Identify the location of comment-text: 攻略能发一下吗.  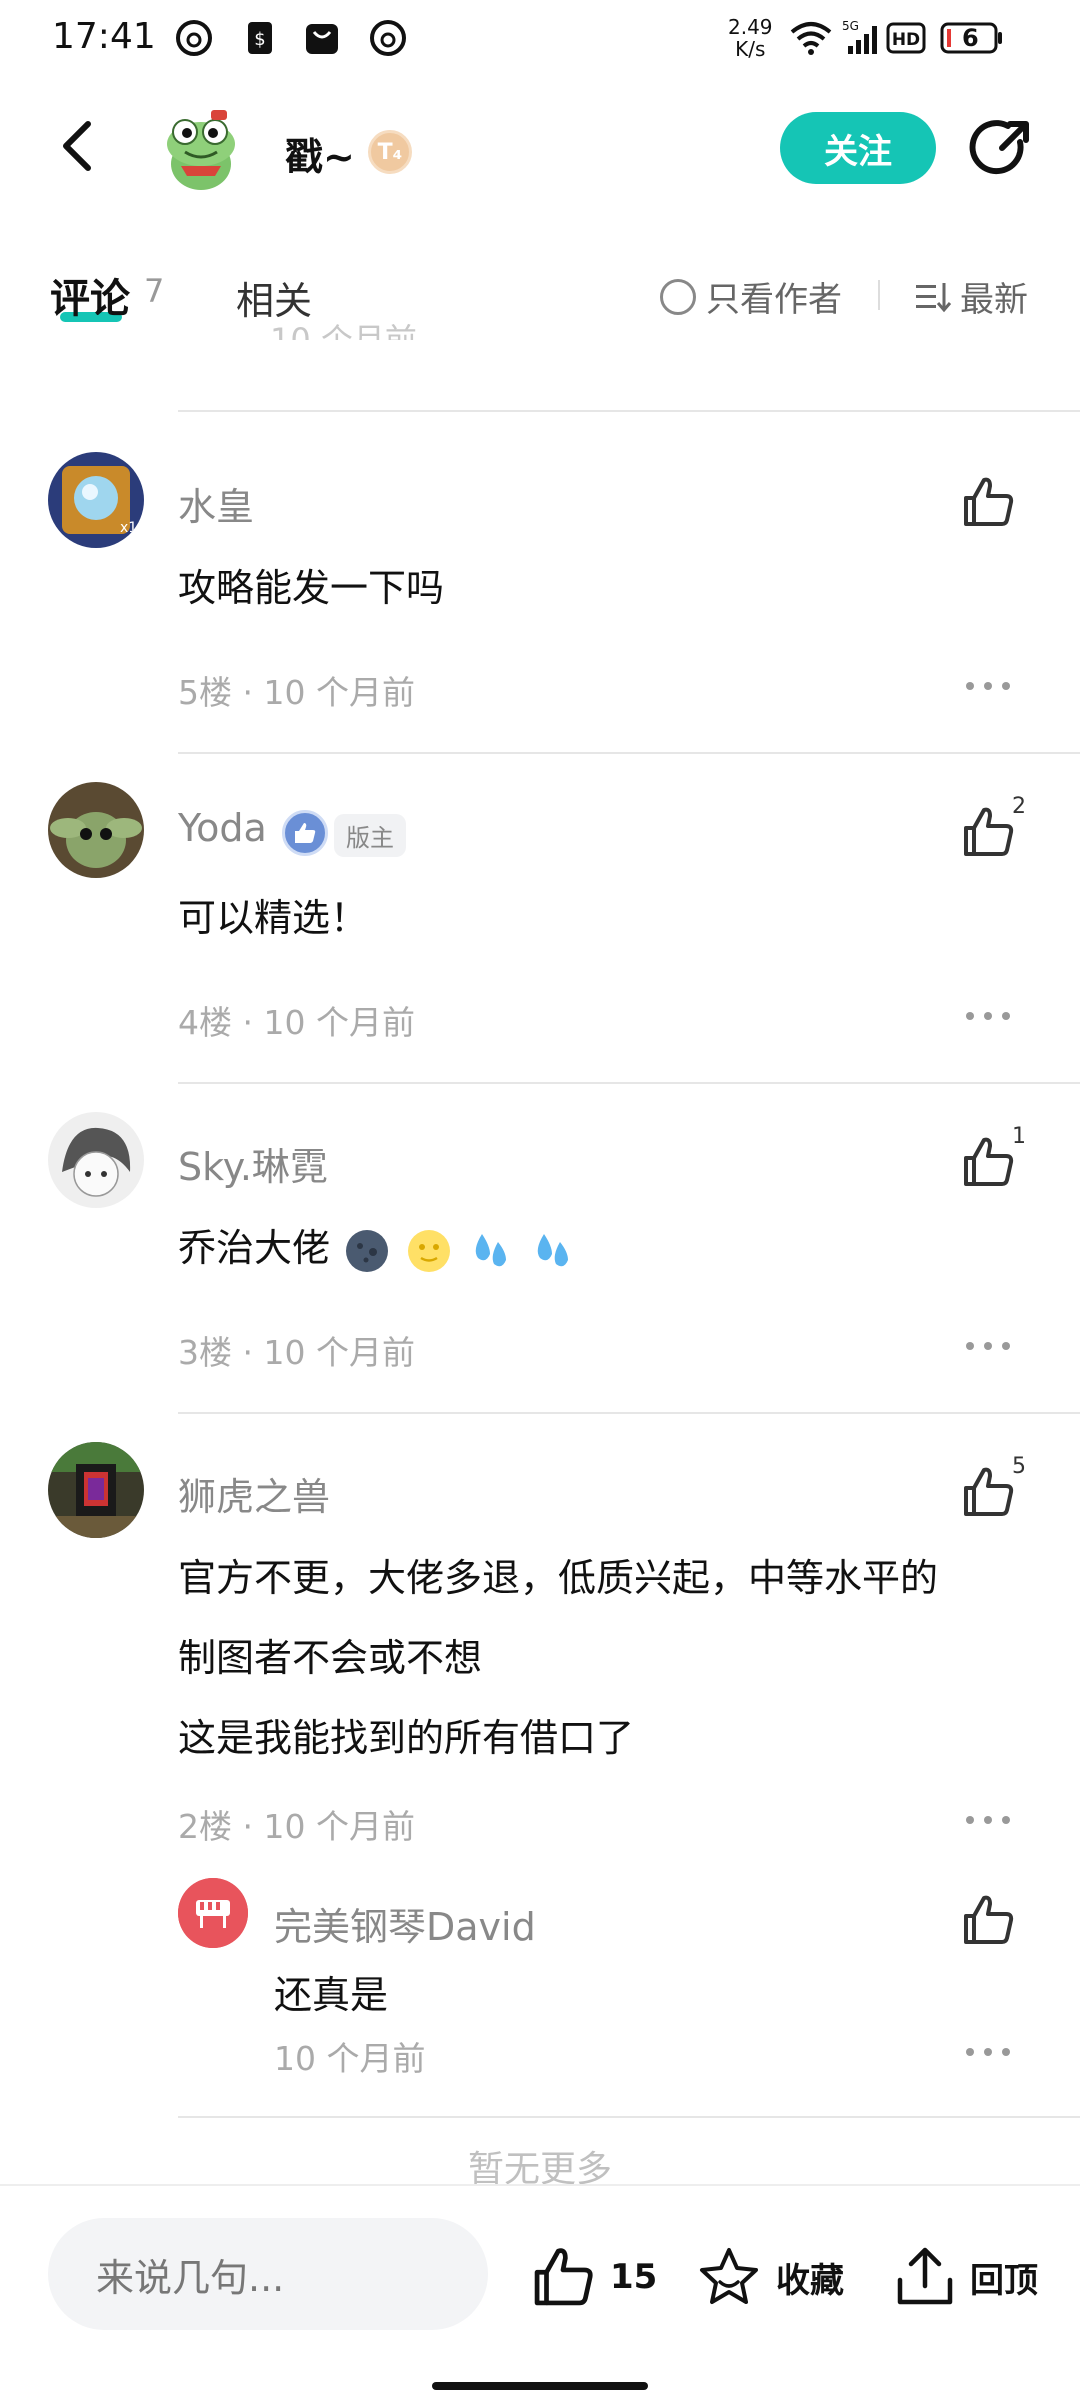
(311, 588).